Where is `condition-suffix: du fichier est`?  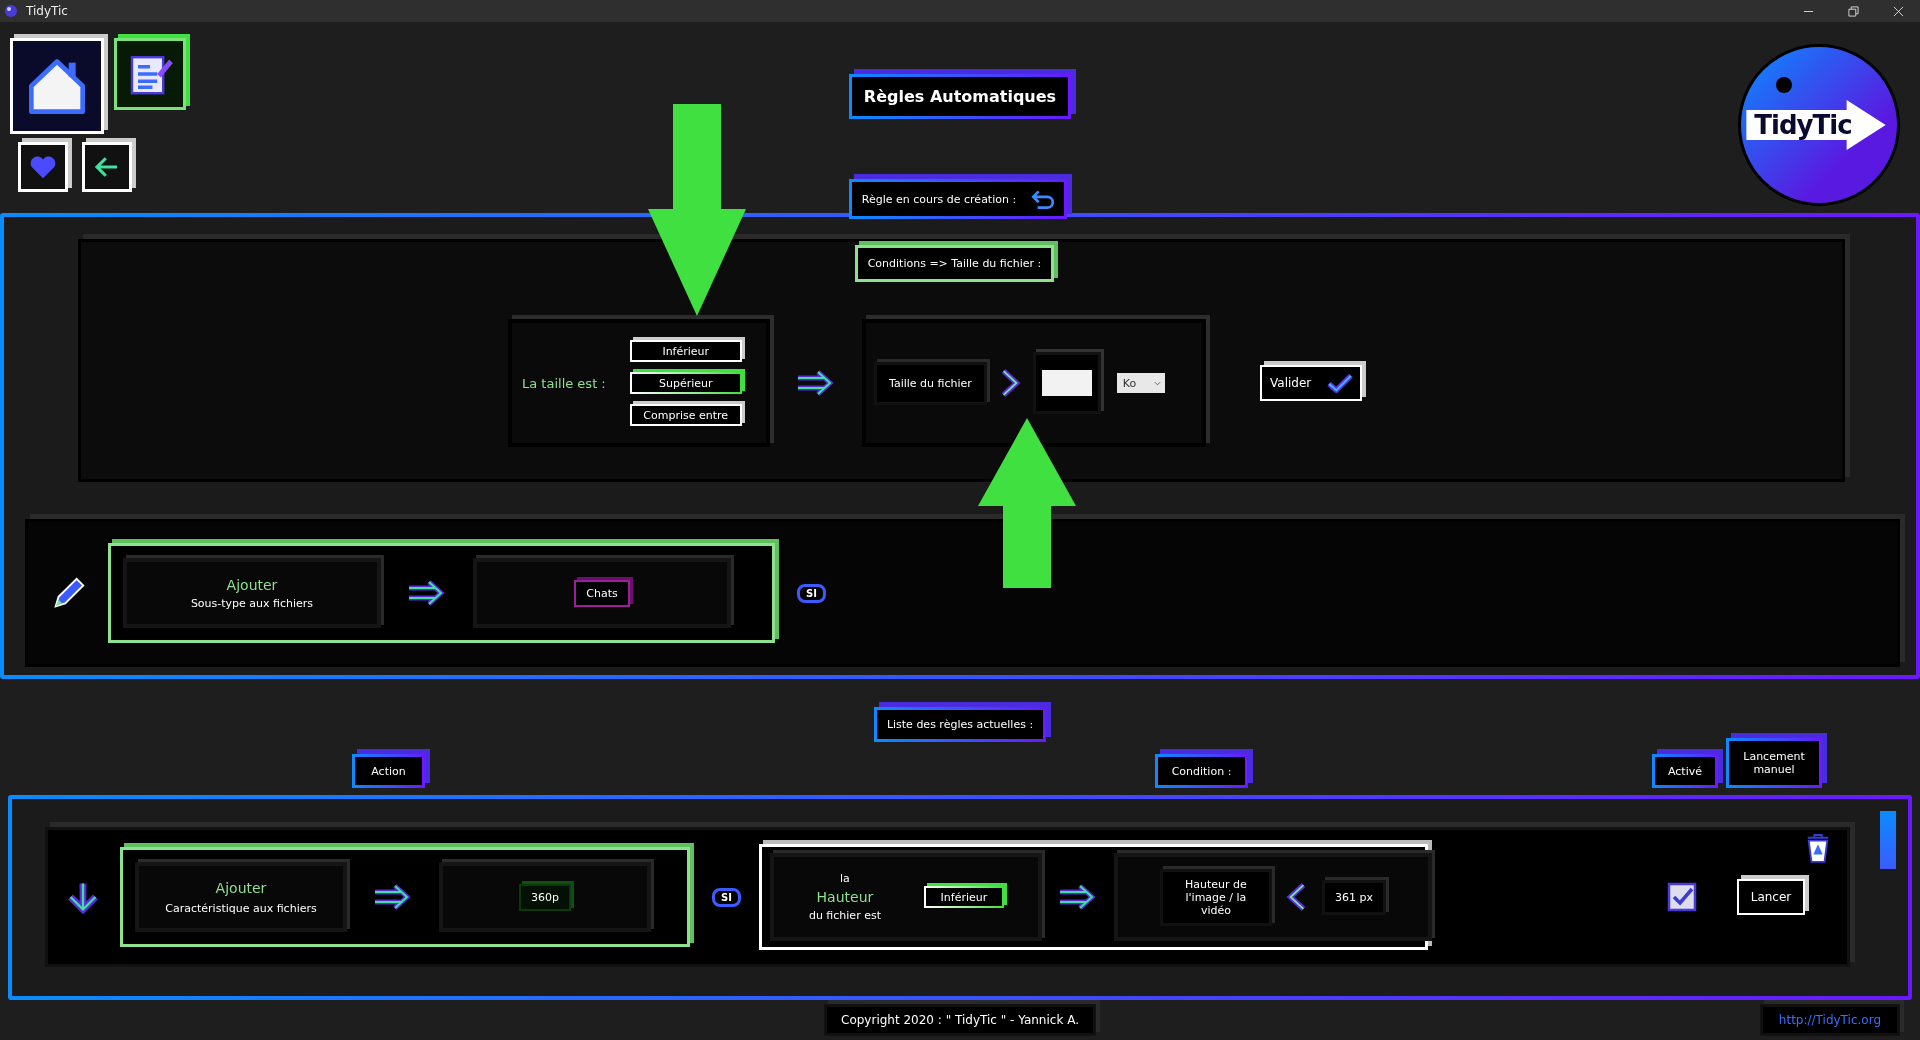
condition-suffix: du fichier est is located at coordinates (844, 915).